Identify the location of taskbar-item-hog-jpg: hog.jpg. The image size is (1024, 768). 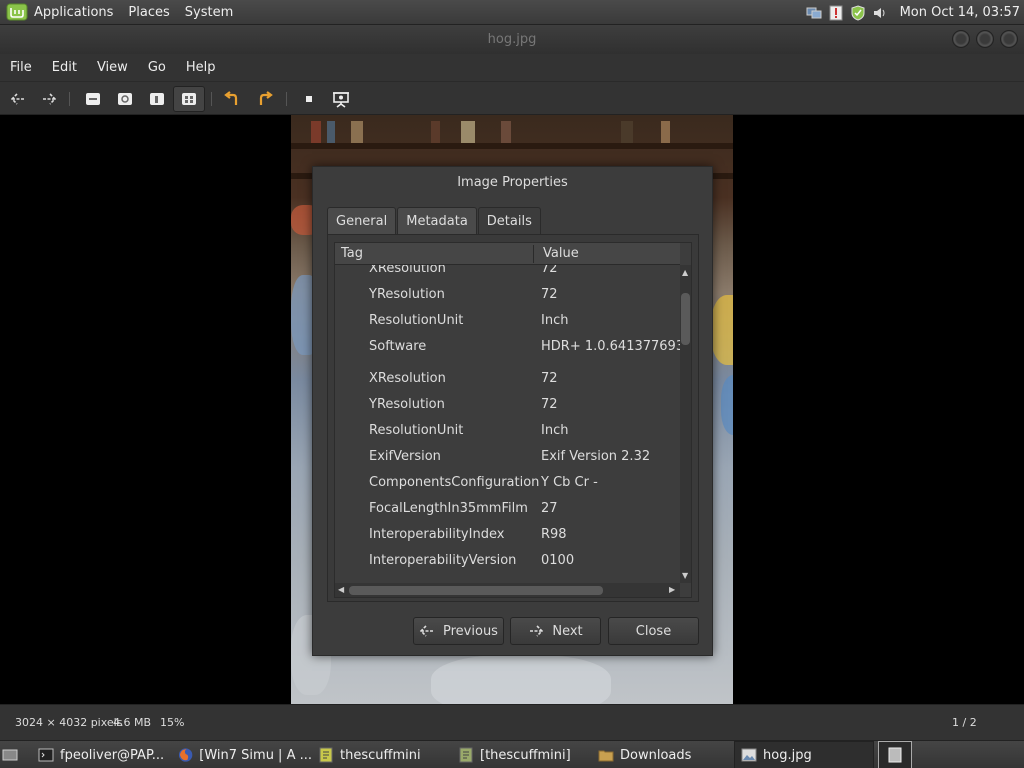
(804, 754).